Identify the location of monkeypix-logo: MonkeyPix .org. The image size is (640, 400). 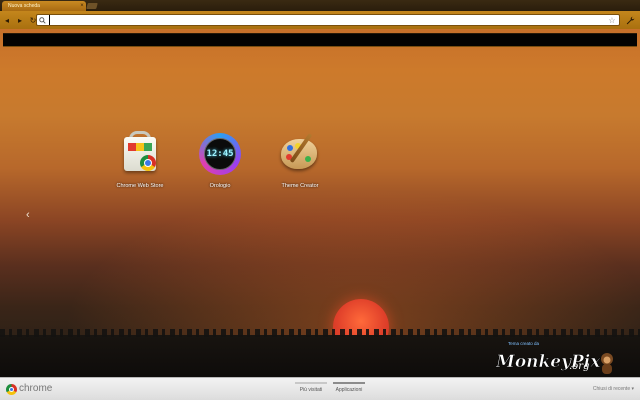
(560, 361).